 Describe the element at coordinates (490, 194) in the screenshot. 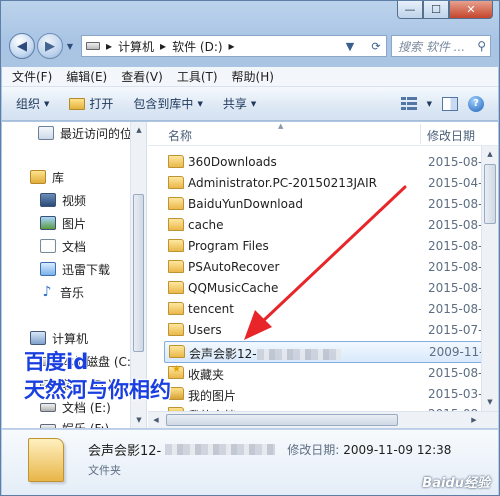

I see `vertical-scroll-thumb` at that location.